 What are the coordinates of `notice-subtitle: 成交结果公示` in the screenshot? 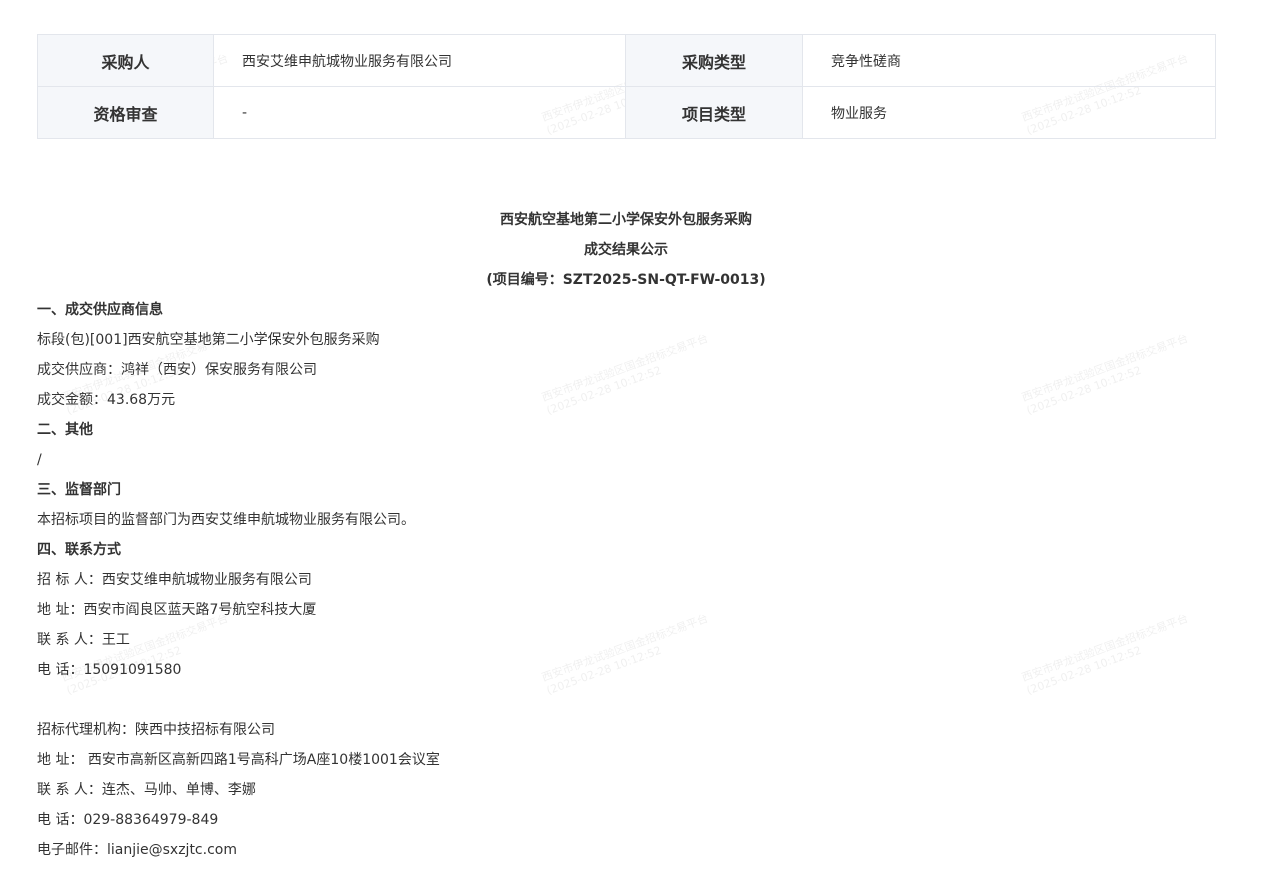 It's located at (626, 250).